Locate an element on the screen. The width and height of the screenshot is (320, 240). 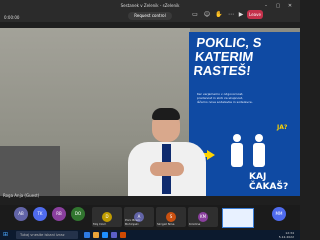
participant-initial: KM is located at coordinates (203, 217).